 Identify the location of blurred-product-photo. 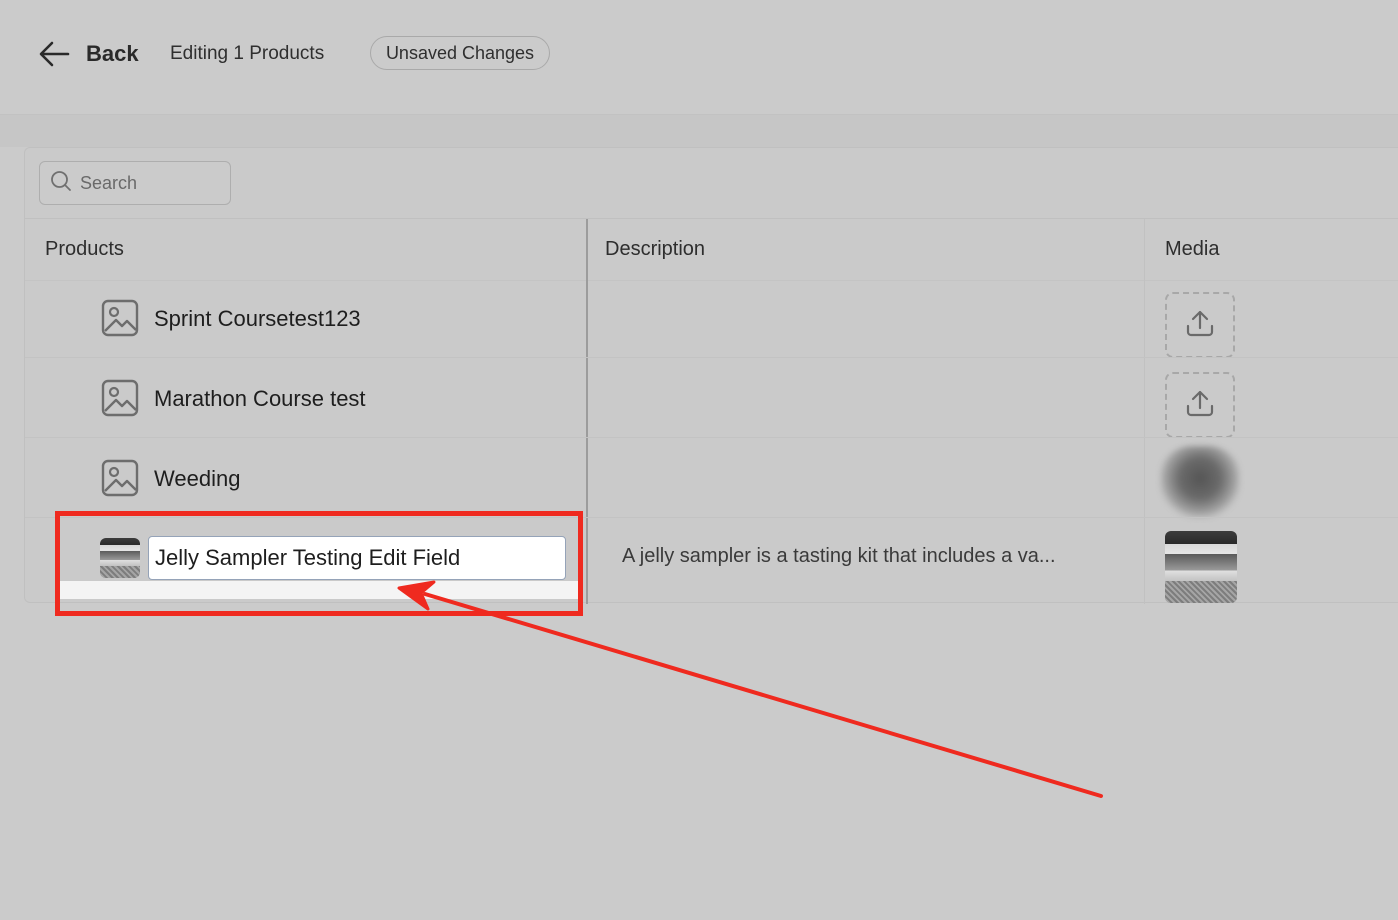
(1200, 482).